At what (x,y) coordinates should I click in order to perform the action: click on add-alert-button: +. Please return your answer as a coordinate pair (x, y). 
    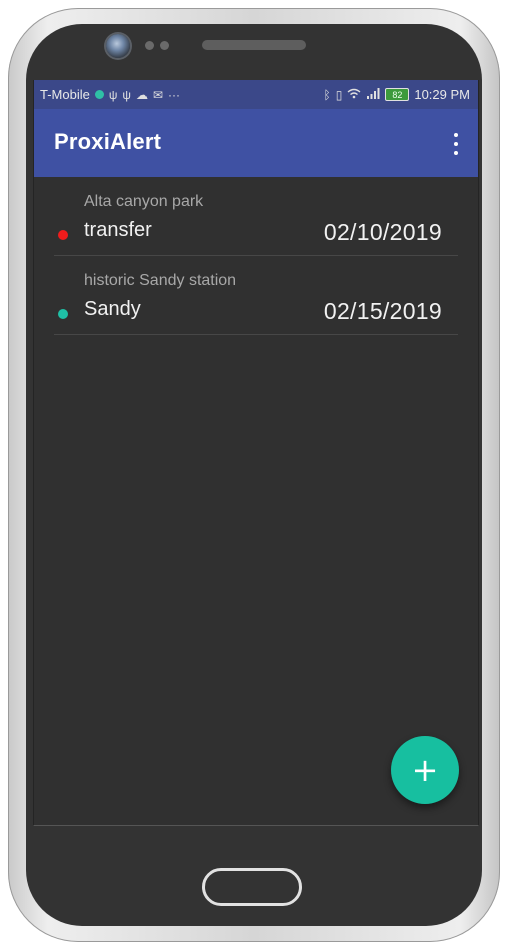
    Looking at the image, I should click on (425, 770).